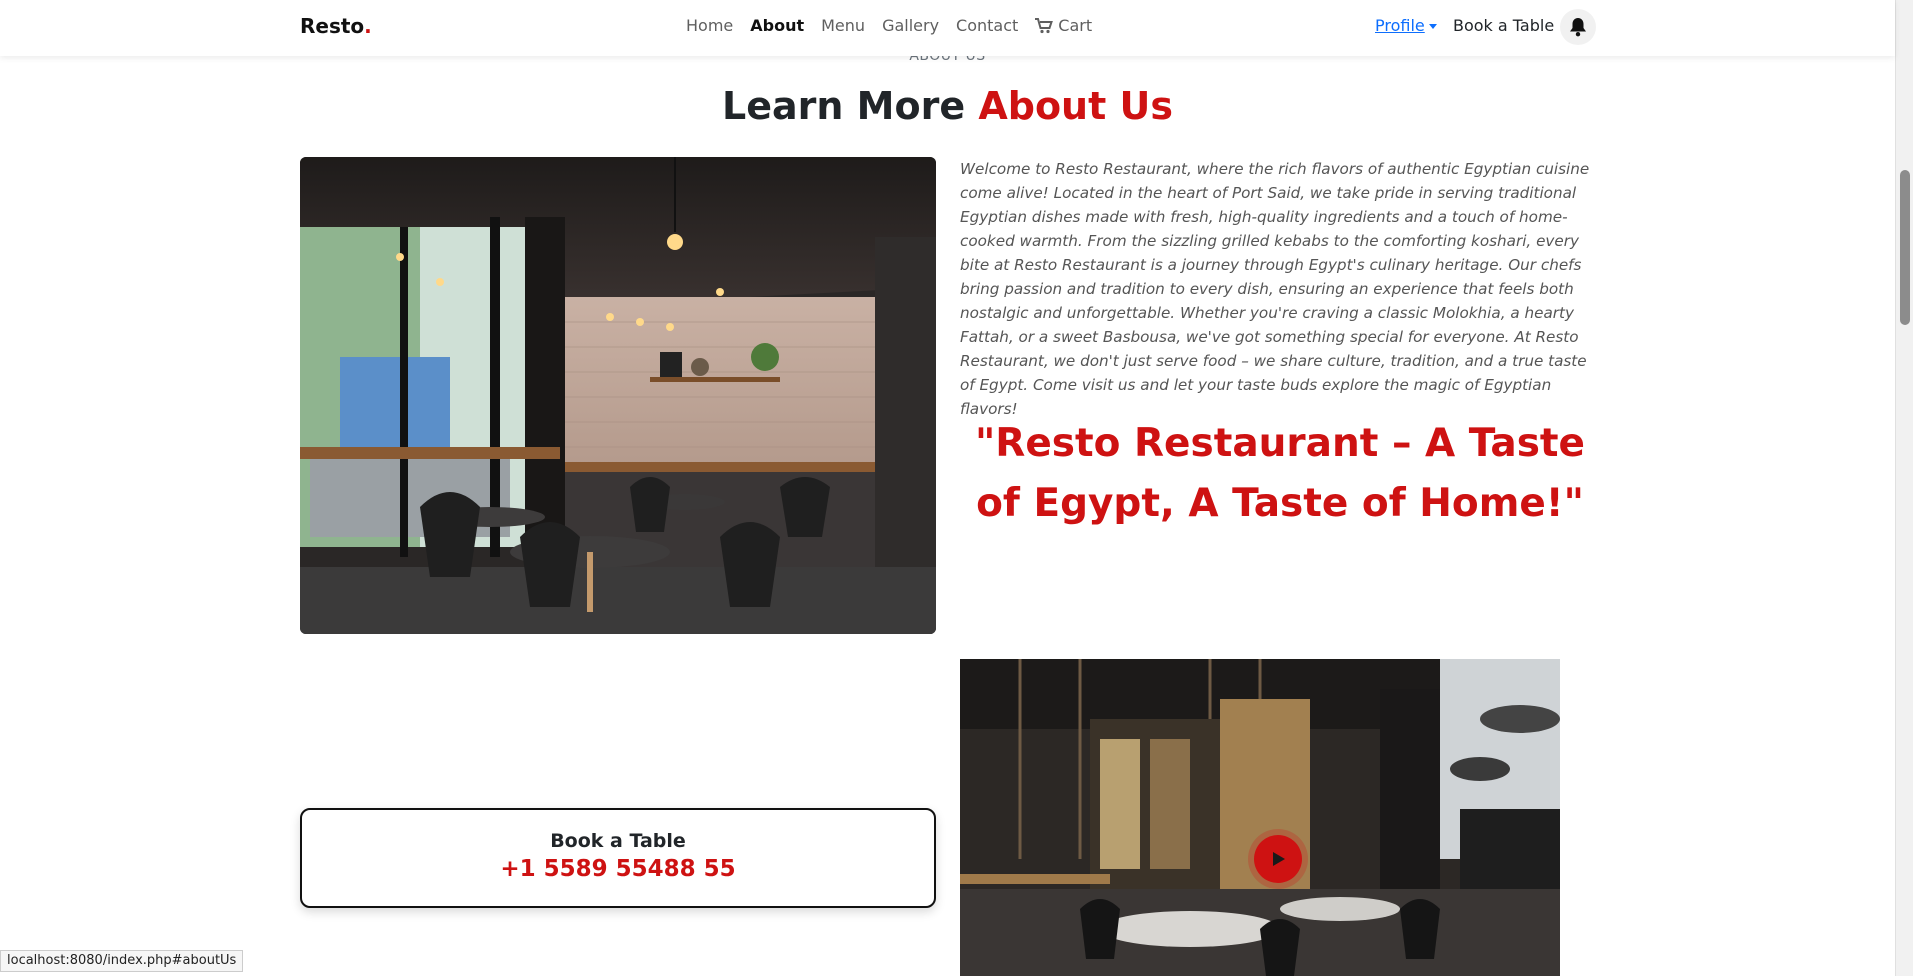  What do you see at coordinates (332, 26) in the screenshot?
I see `brand-name: Resto` at bounding box center [332, 26].